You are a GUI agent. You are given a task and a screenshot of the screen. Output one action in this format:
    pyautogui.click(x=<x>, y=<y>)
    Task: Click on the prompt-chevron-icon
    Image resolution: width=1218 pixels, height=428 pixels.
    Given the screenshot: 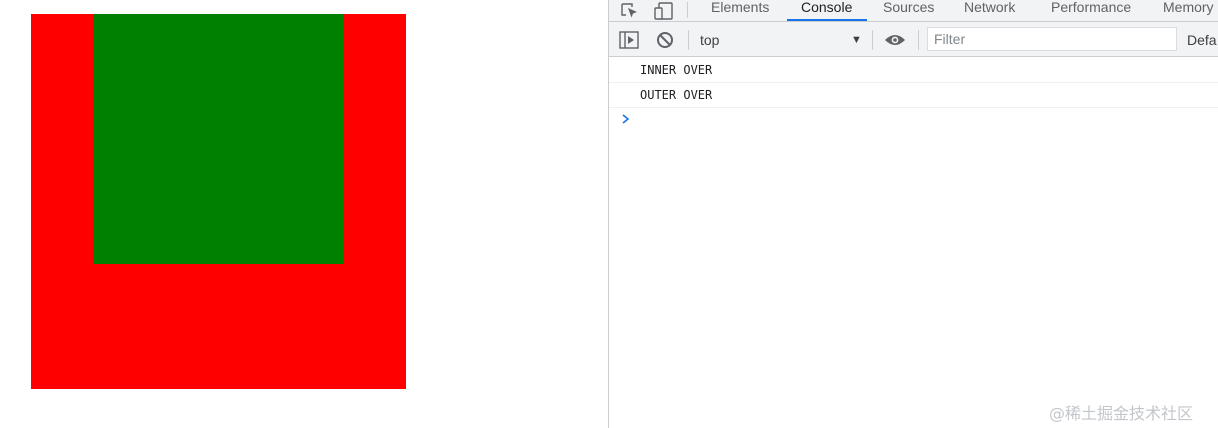 What is the action you would take?
    pyautogui.click(x=626, y=118)
    